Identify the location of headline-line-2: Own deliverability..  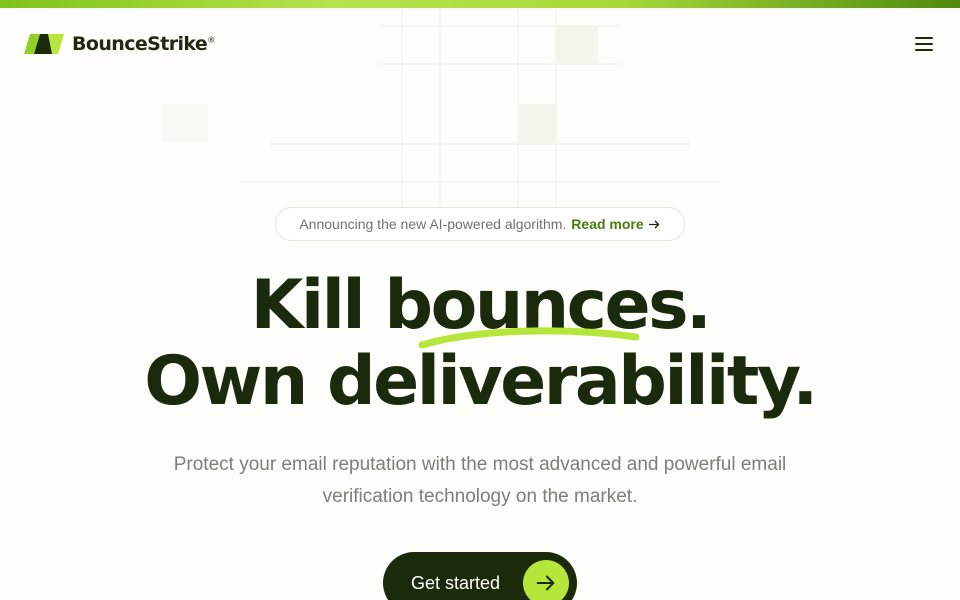
(481, 381).